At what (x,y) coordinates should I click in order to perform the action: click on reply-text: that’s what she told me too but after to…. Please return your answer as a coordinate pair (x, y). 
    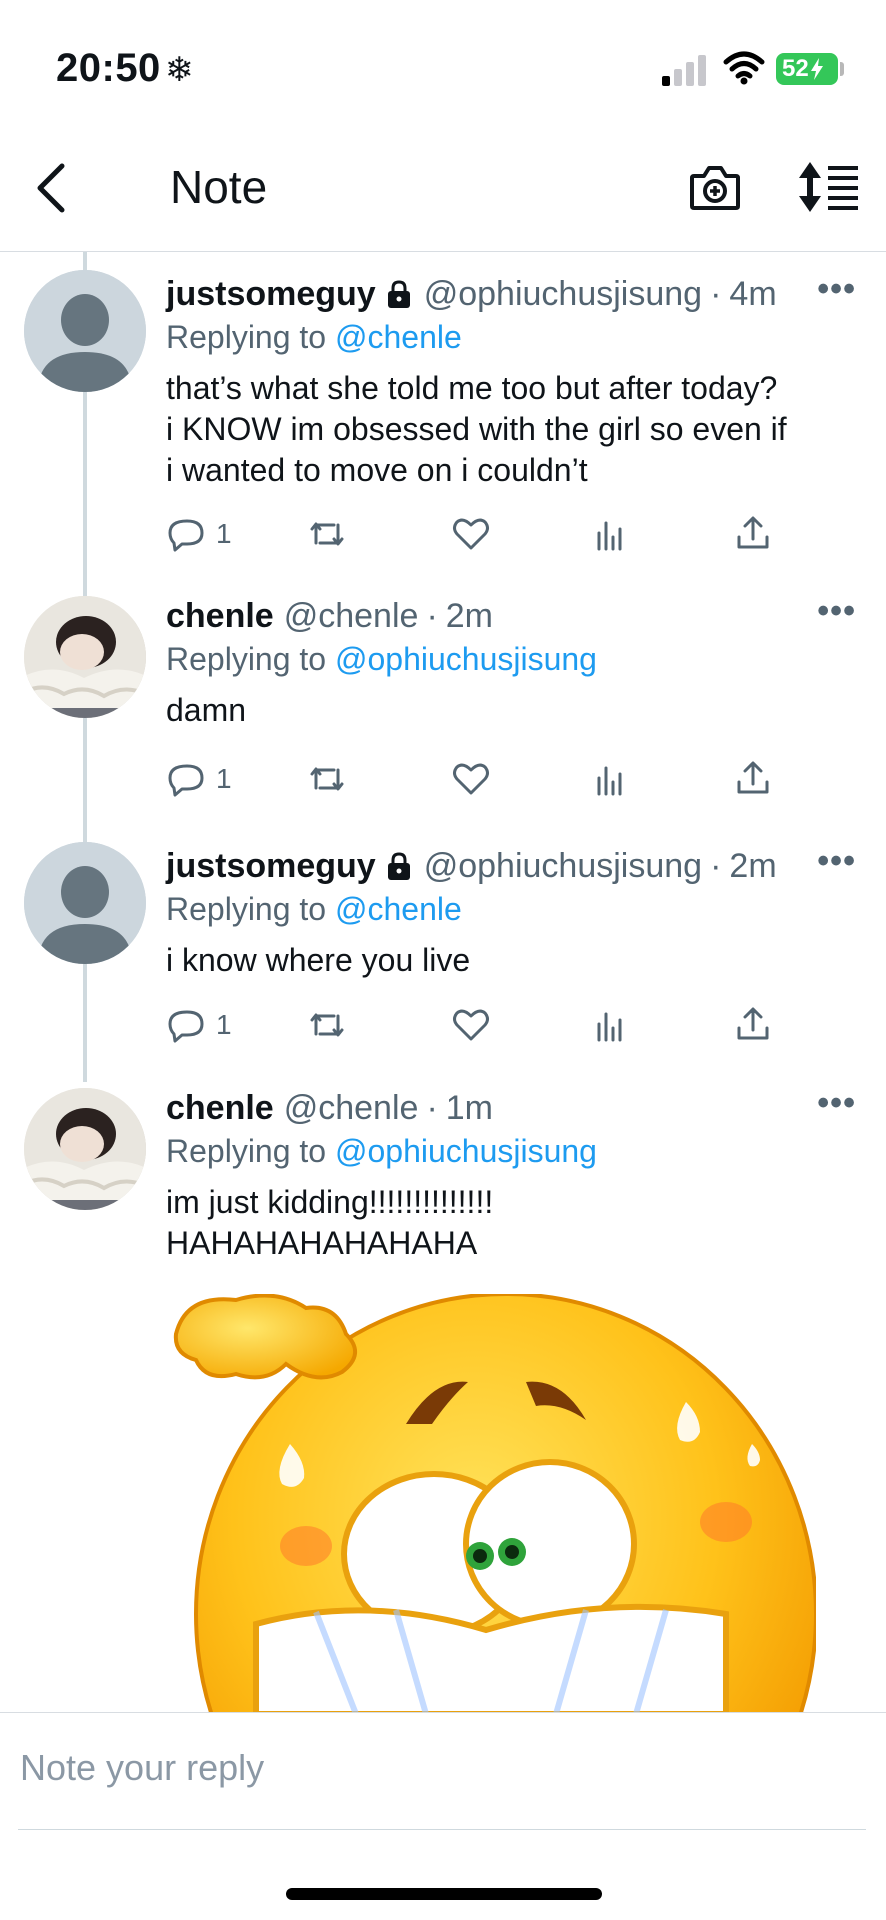
    Looking at the image, I should click on (476, 429).